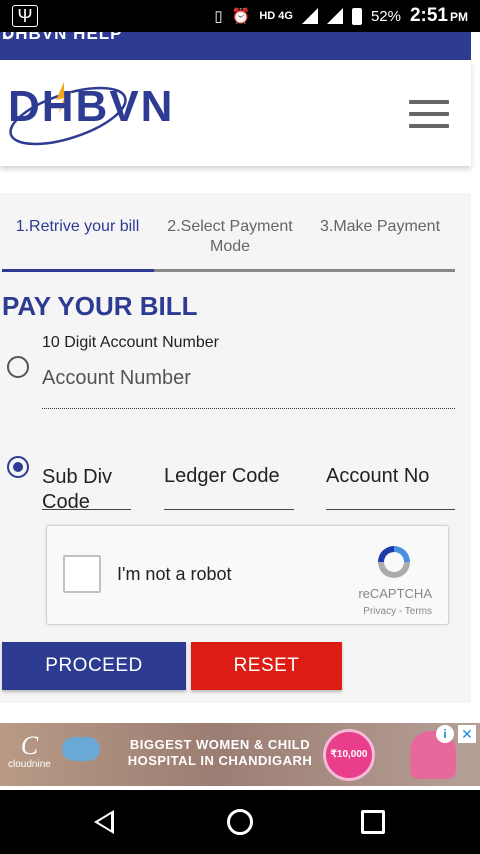 Image resolution: width=480 pixels, height=854 pixels. I want to click on radio-subdiv-ledger, so click(18, 467).